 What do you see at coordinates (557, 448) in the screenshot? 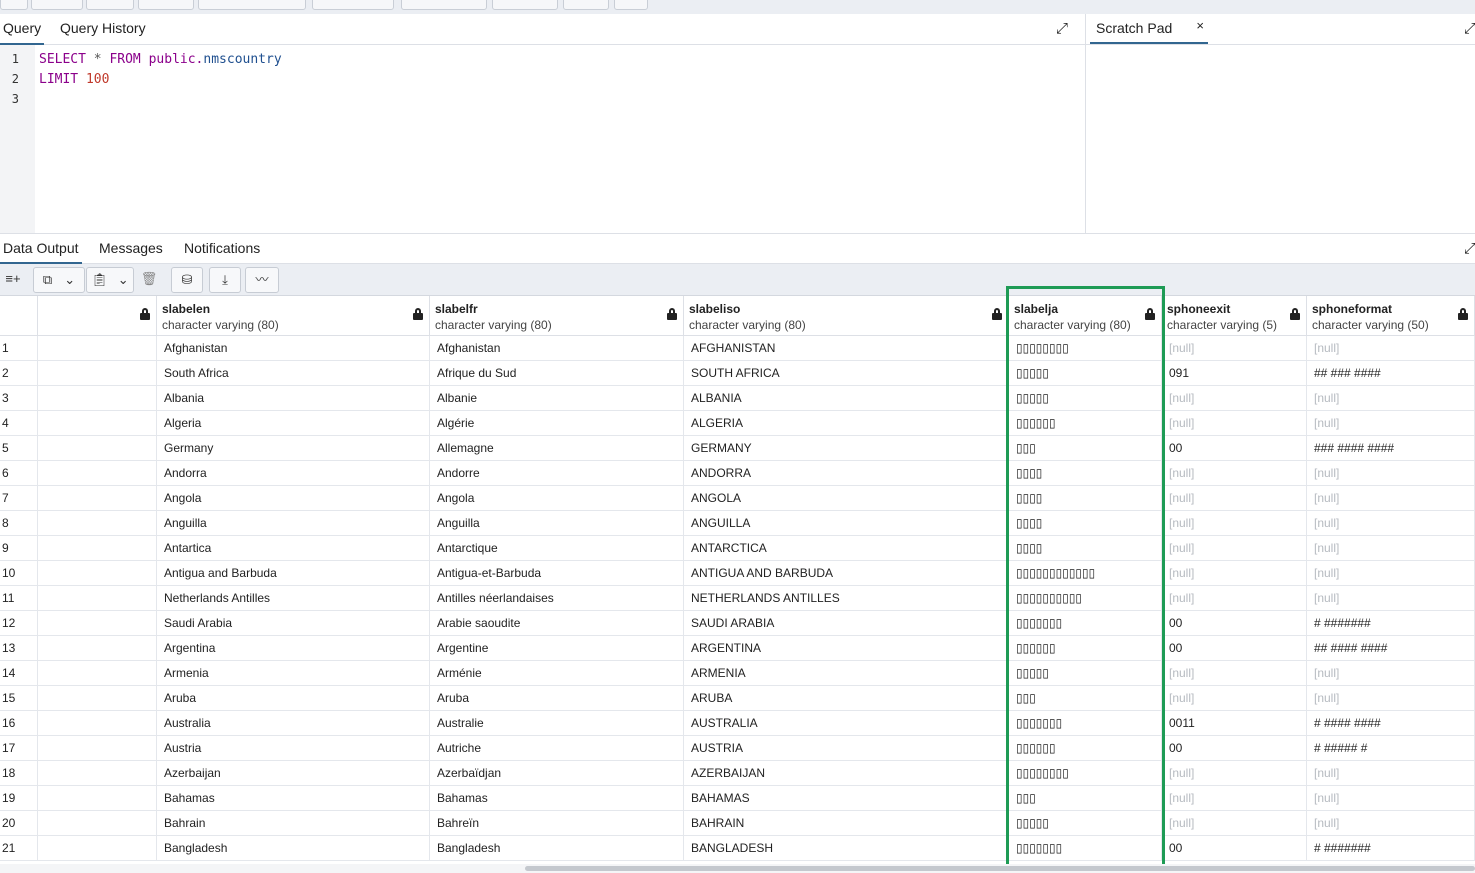
I see `table-cell: Allemagne` at bounding box center [557, 448].